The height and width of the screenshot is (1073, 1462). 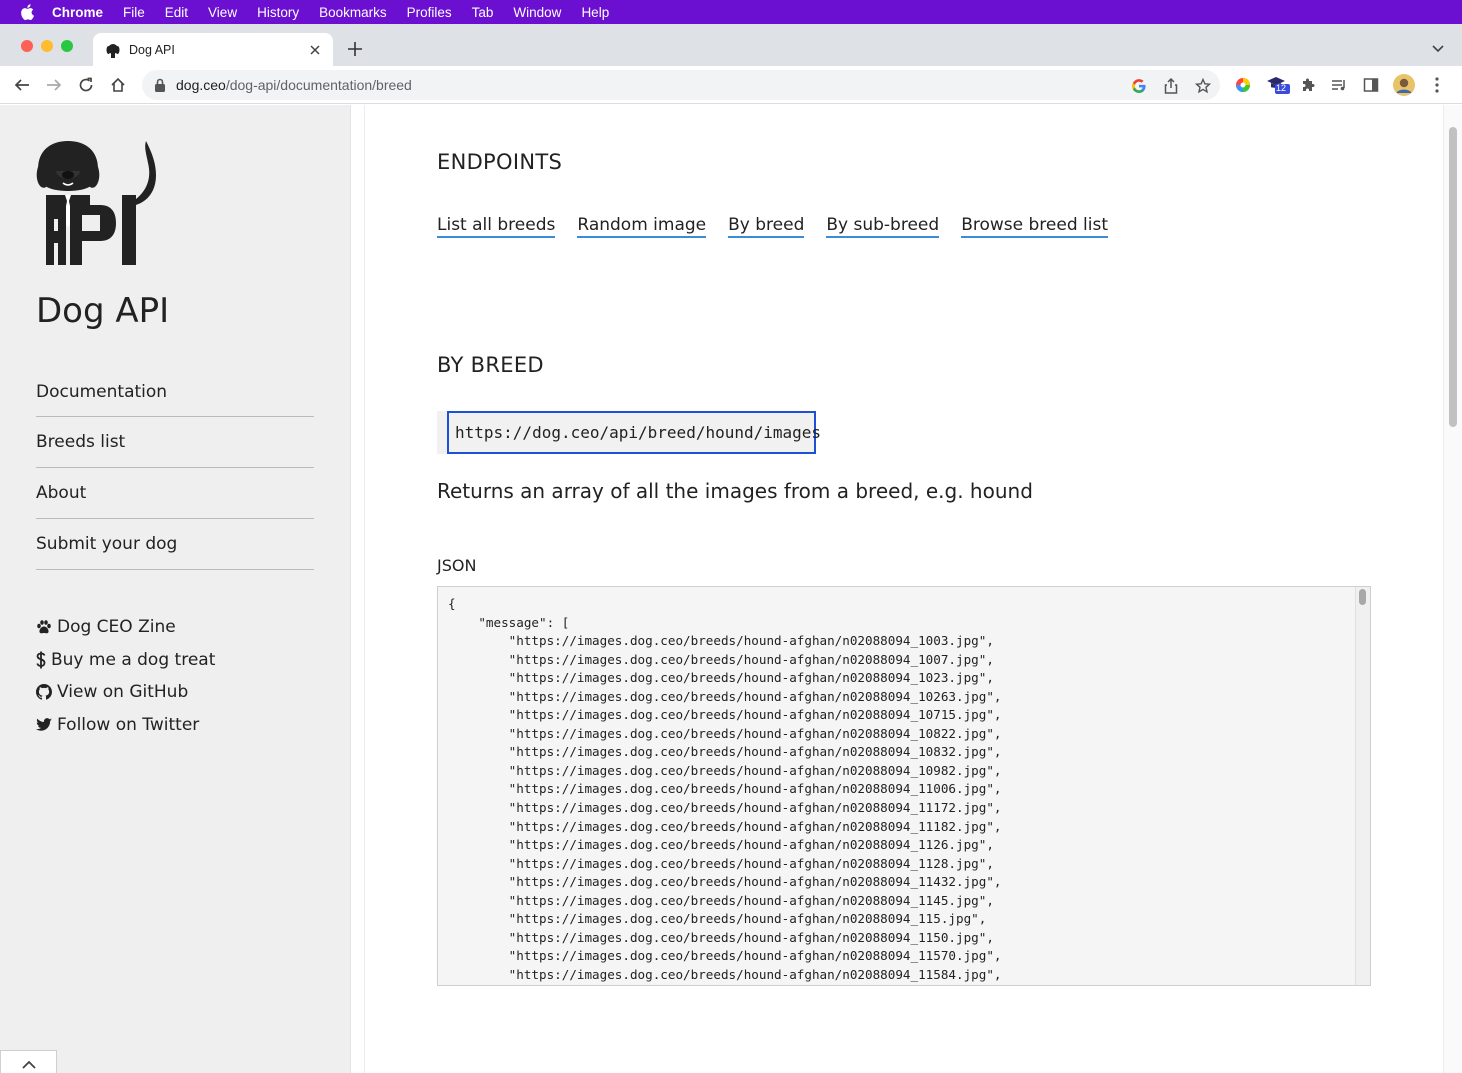 What do you see at coordinates (118, 85) in the screenshot?
I see `home-icon` at bounding box center [118, 85].